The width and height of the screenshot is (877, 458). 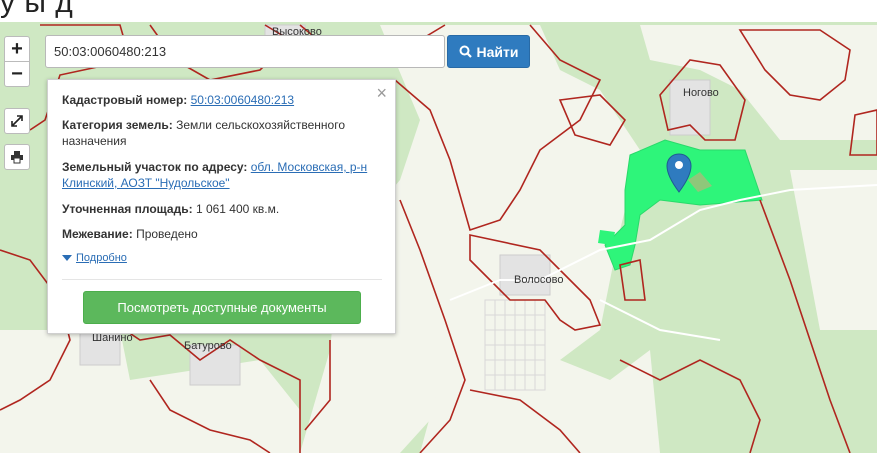 I want to click on print-button, so click(x=17, y=157).